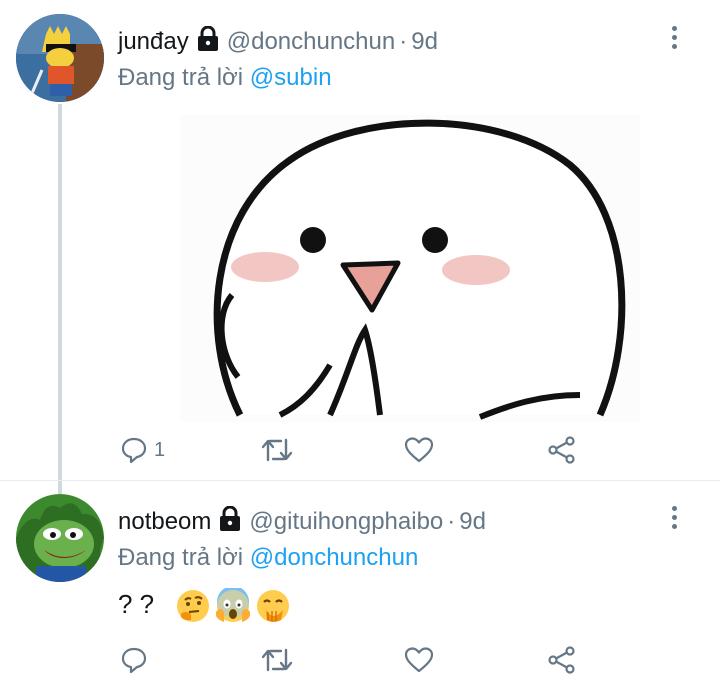 The image size is (720, 688). Describe the element at coordinates (334, 557) in the screenshot. I see `reply-mention-link: @donchunchun` at that location.